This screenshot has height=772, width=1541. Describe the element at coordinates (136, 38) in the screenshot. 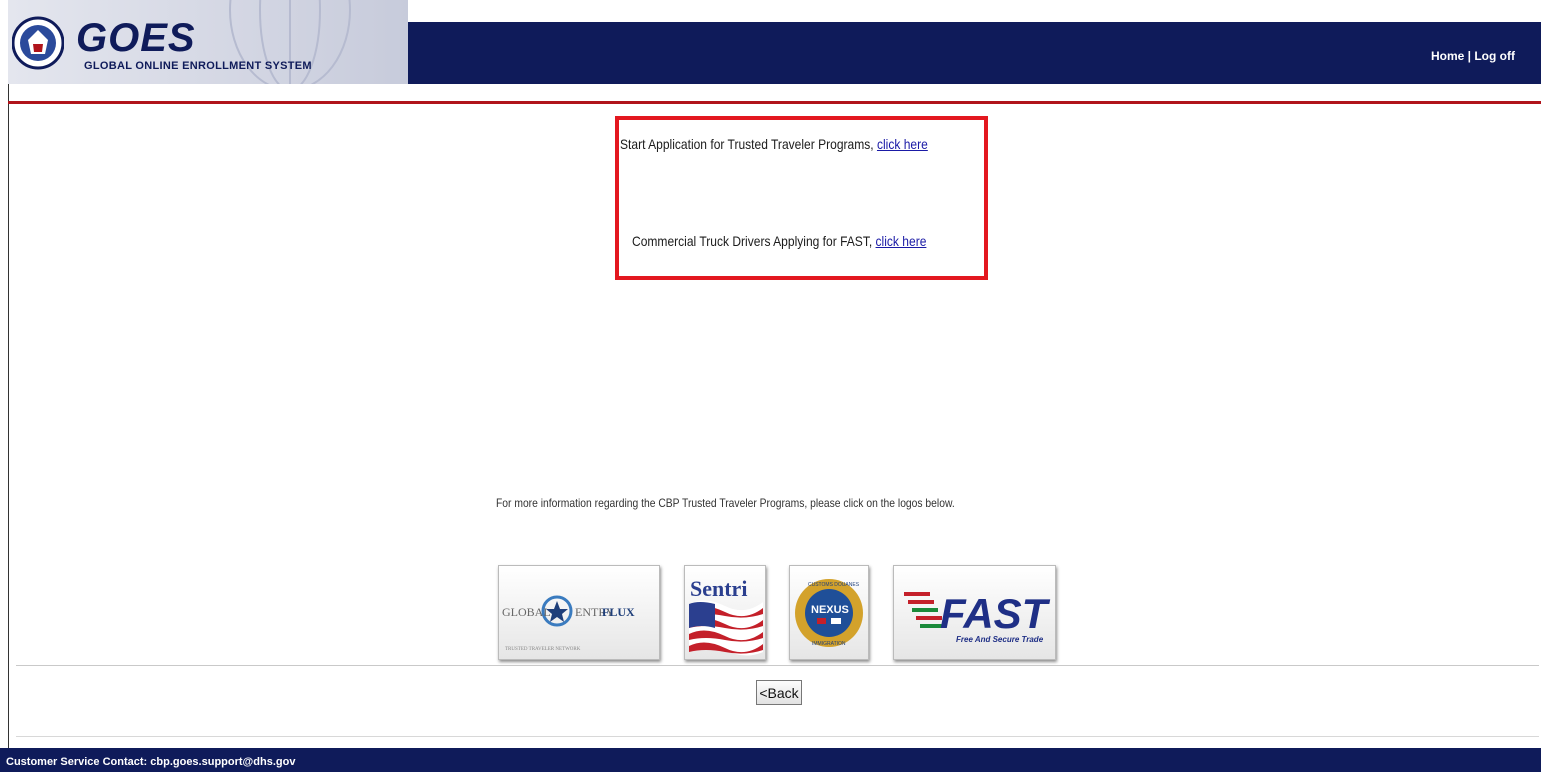

I see `goes-logo-title: GOES` at that location.